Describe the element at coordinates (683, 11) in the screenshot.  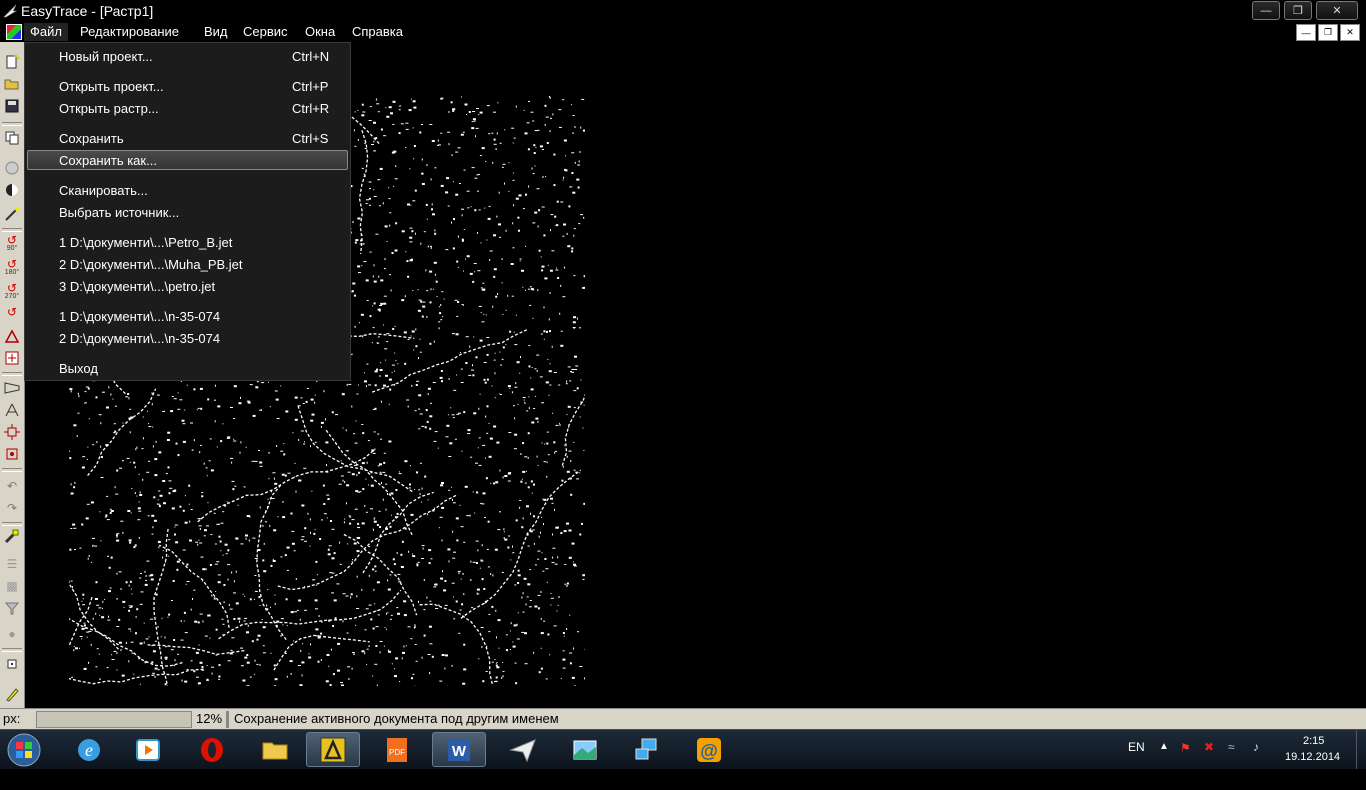
I see `title-bar: EasyTrace - [Растр1] — ❐ ✕` at that location.